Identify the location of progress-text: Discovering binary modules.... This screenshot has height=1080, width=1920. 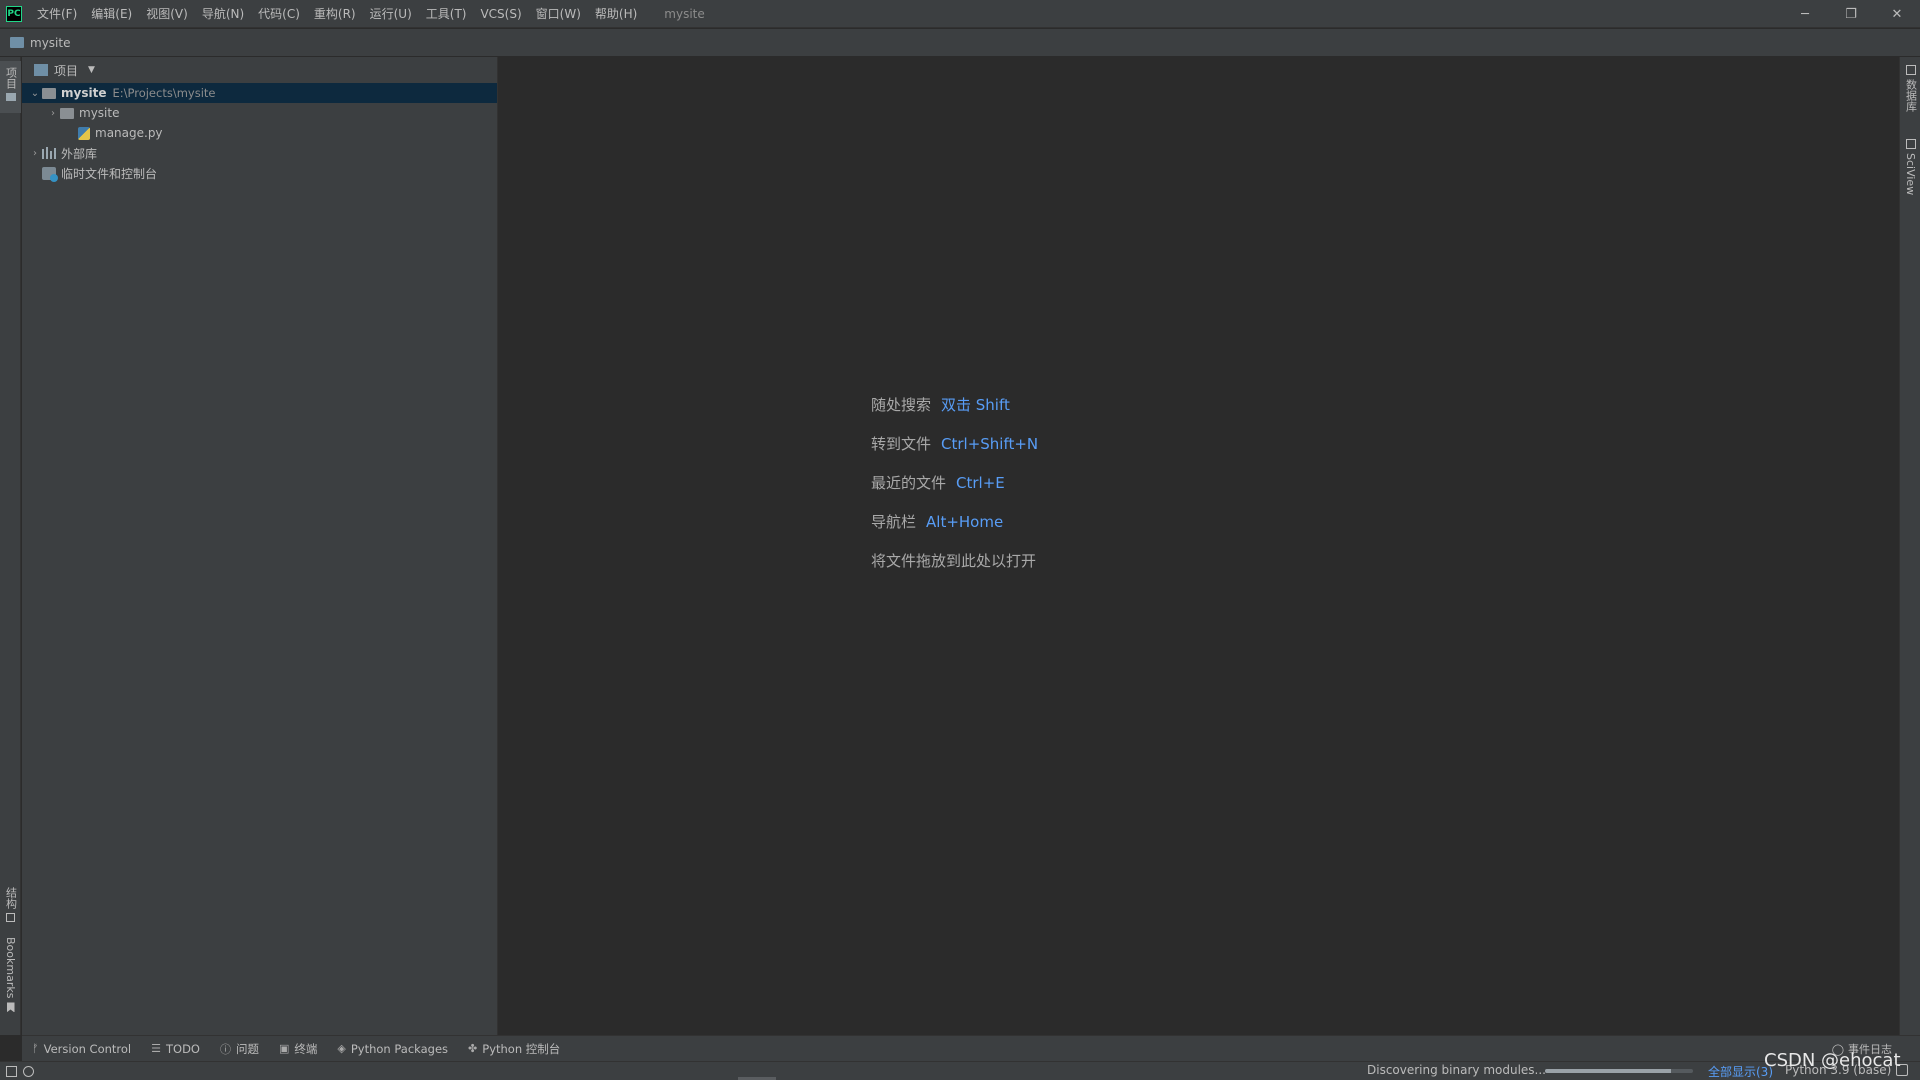
(1456, 1070).